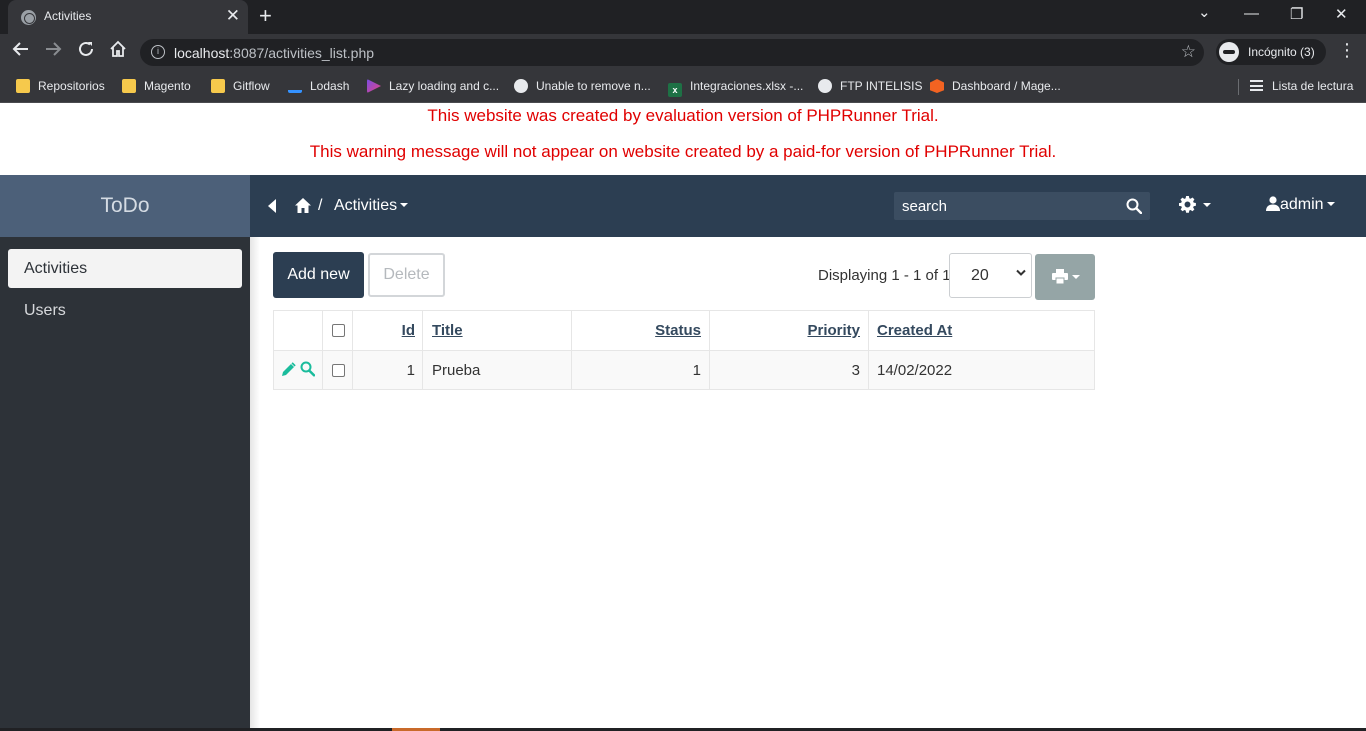 This screenshot has width=1366, height=731. I want to click on breadcrumb-activities: Activities, so click(371, 206).